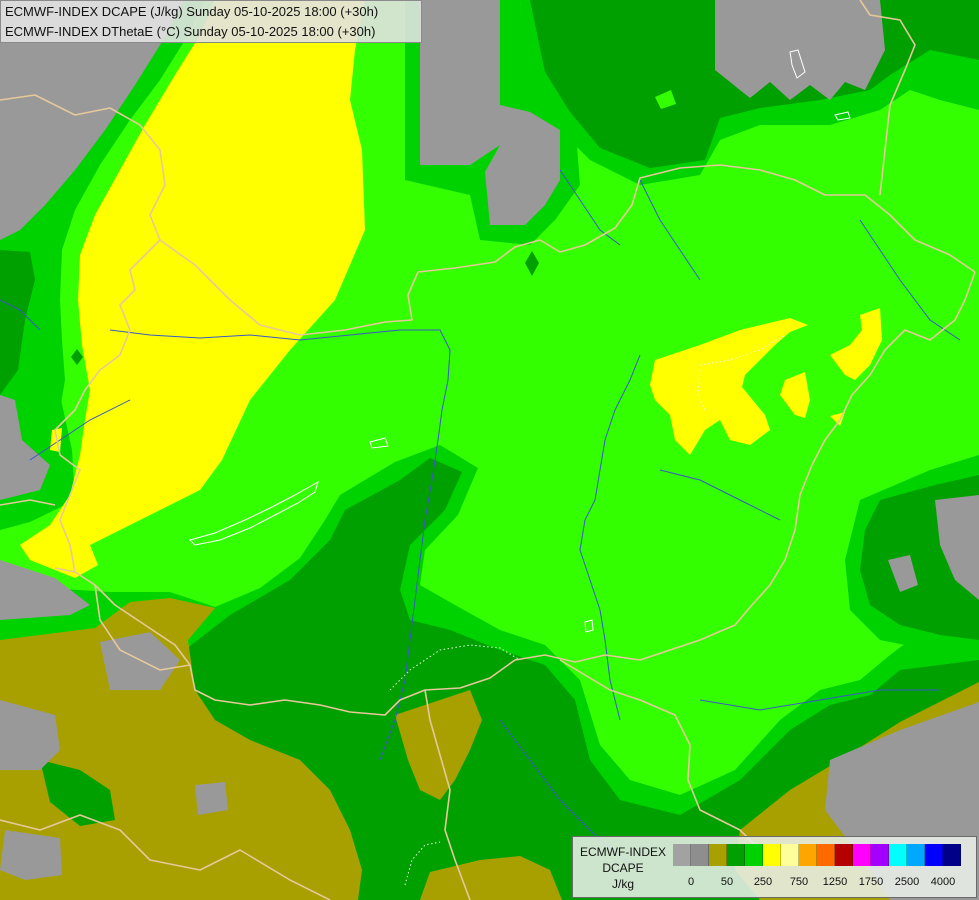  Describe the element at coordinates (907, 882) in the screenshot. I see `legend-label: 2500` at that location.